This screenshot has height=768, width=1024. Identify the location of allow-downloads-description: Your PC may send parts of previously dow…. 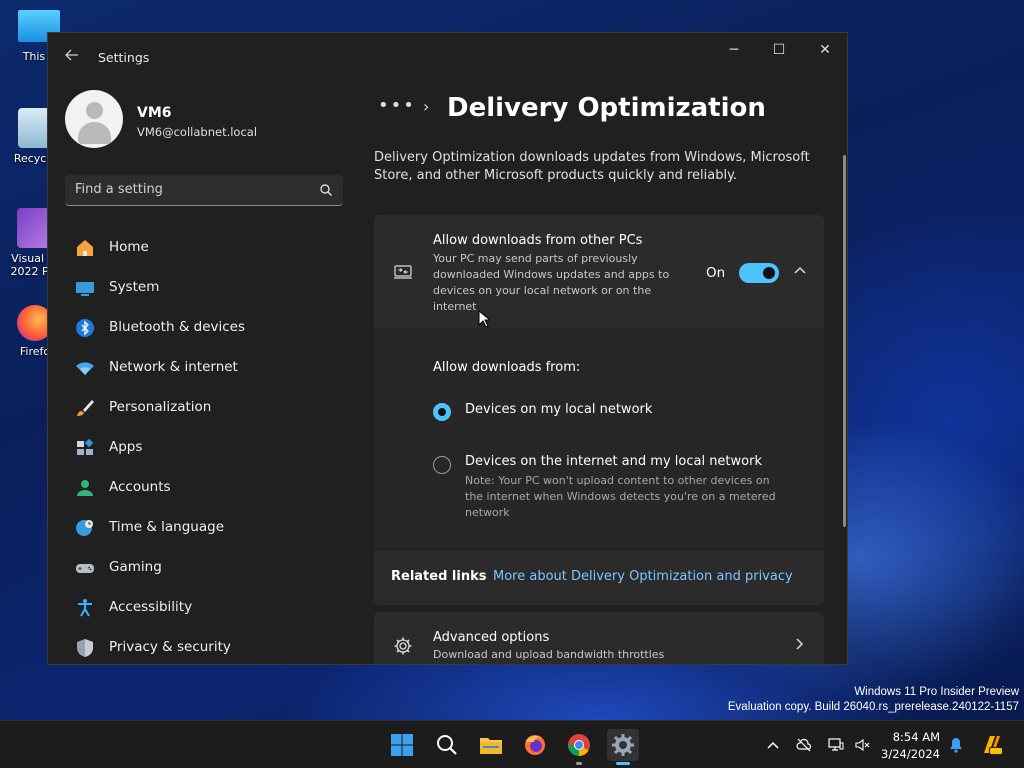
(551, 282).